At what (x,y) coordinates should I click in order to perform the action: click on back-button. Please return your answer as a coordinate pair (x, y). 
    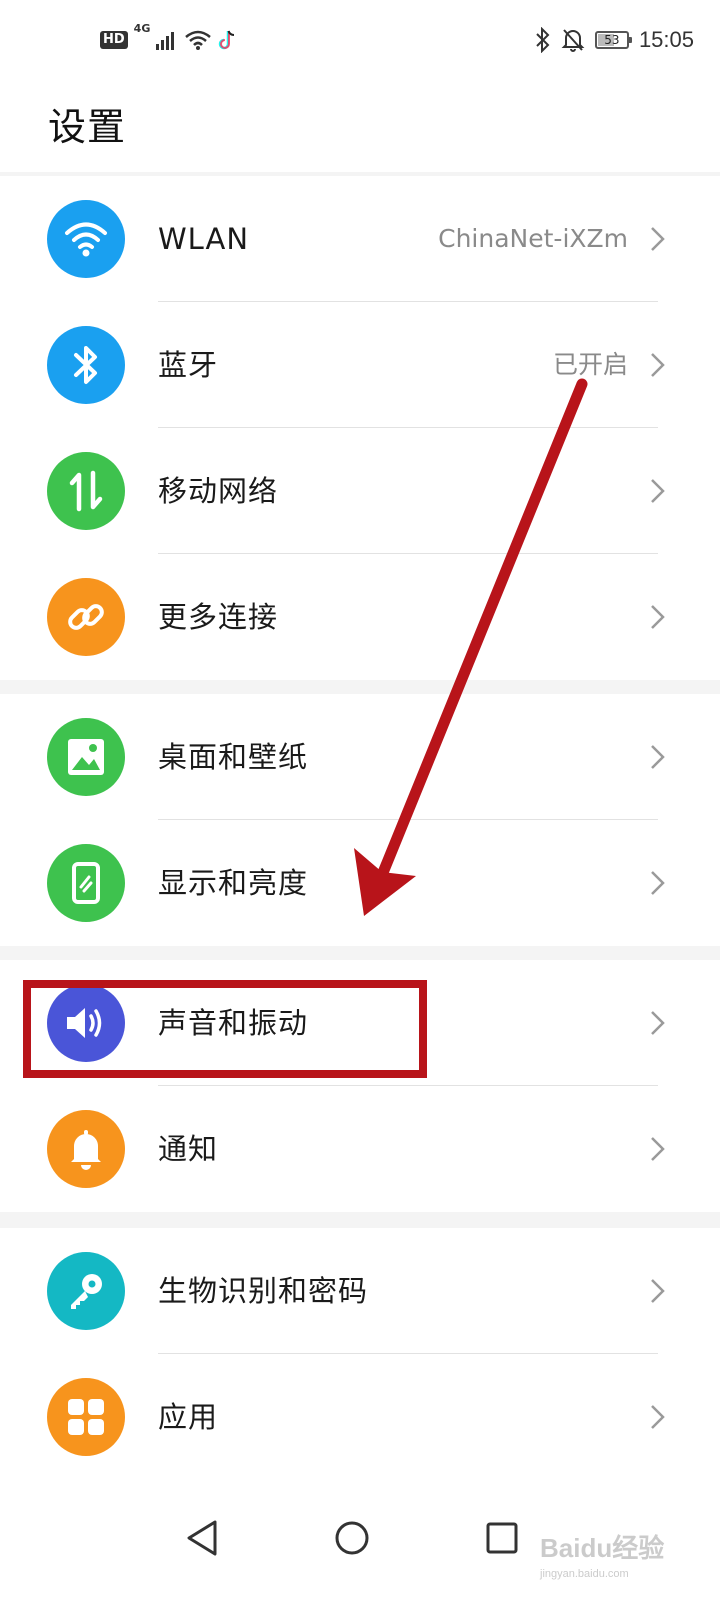
    Looking at the image, I should click on (202, 1538).